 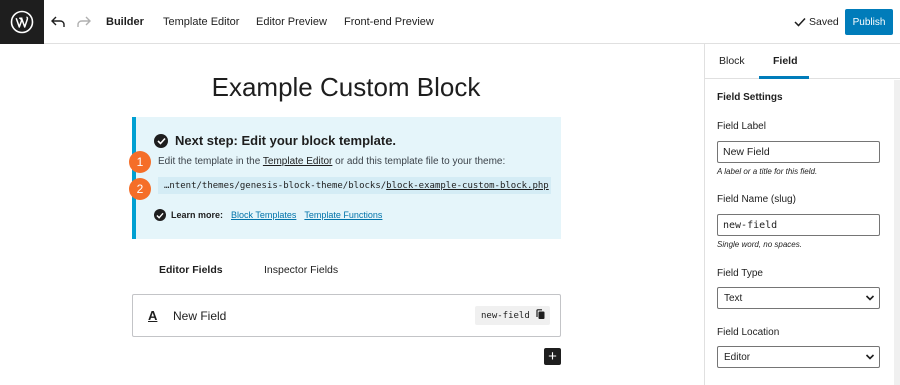 I want to click on field-type-select: Text, so click(x=798, y=298).